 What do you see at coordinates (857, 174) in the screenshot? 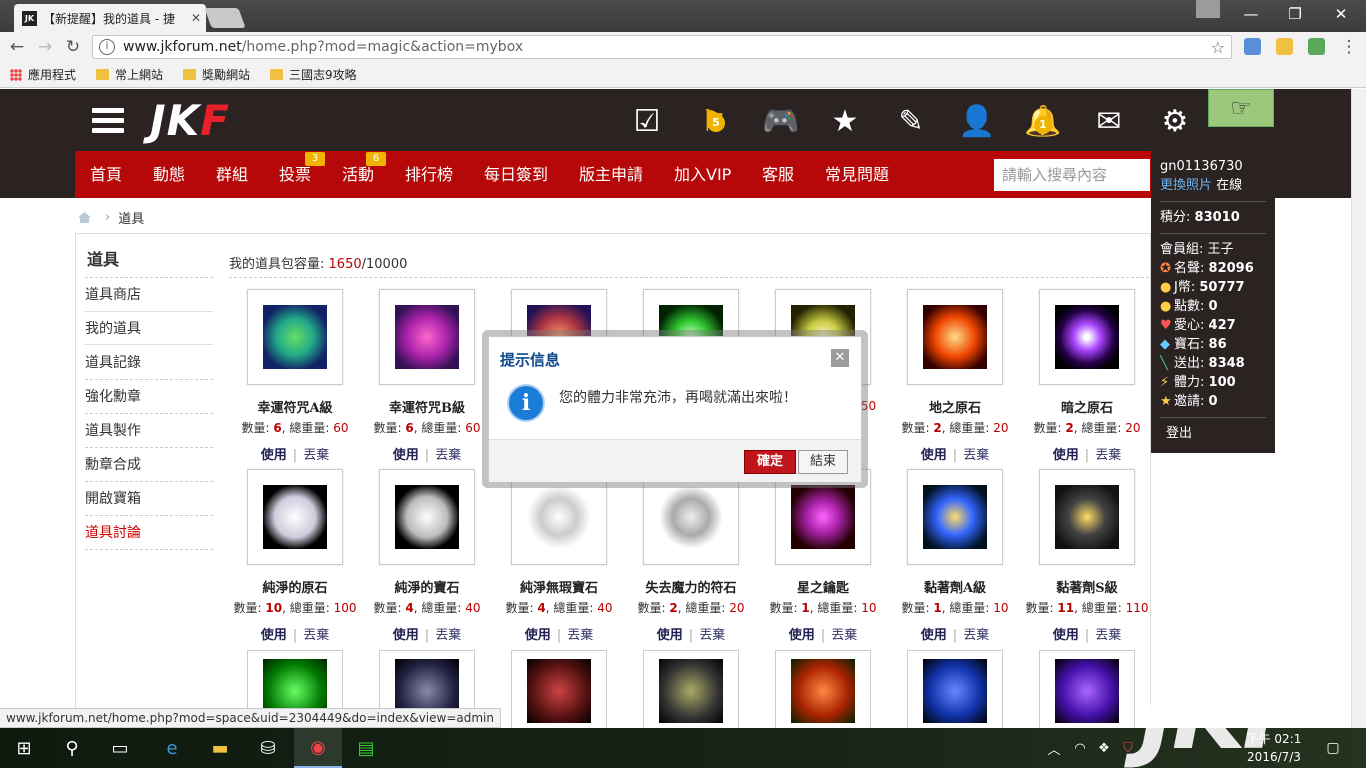
I see `nav-faq: 常見問題` at bounding box center [857, 174].